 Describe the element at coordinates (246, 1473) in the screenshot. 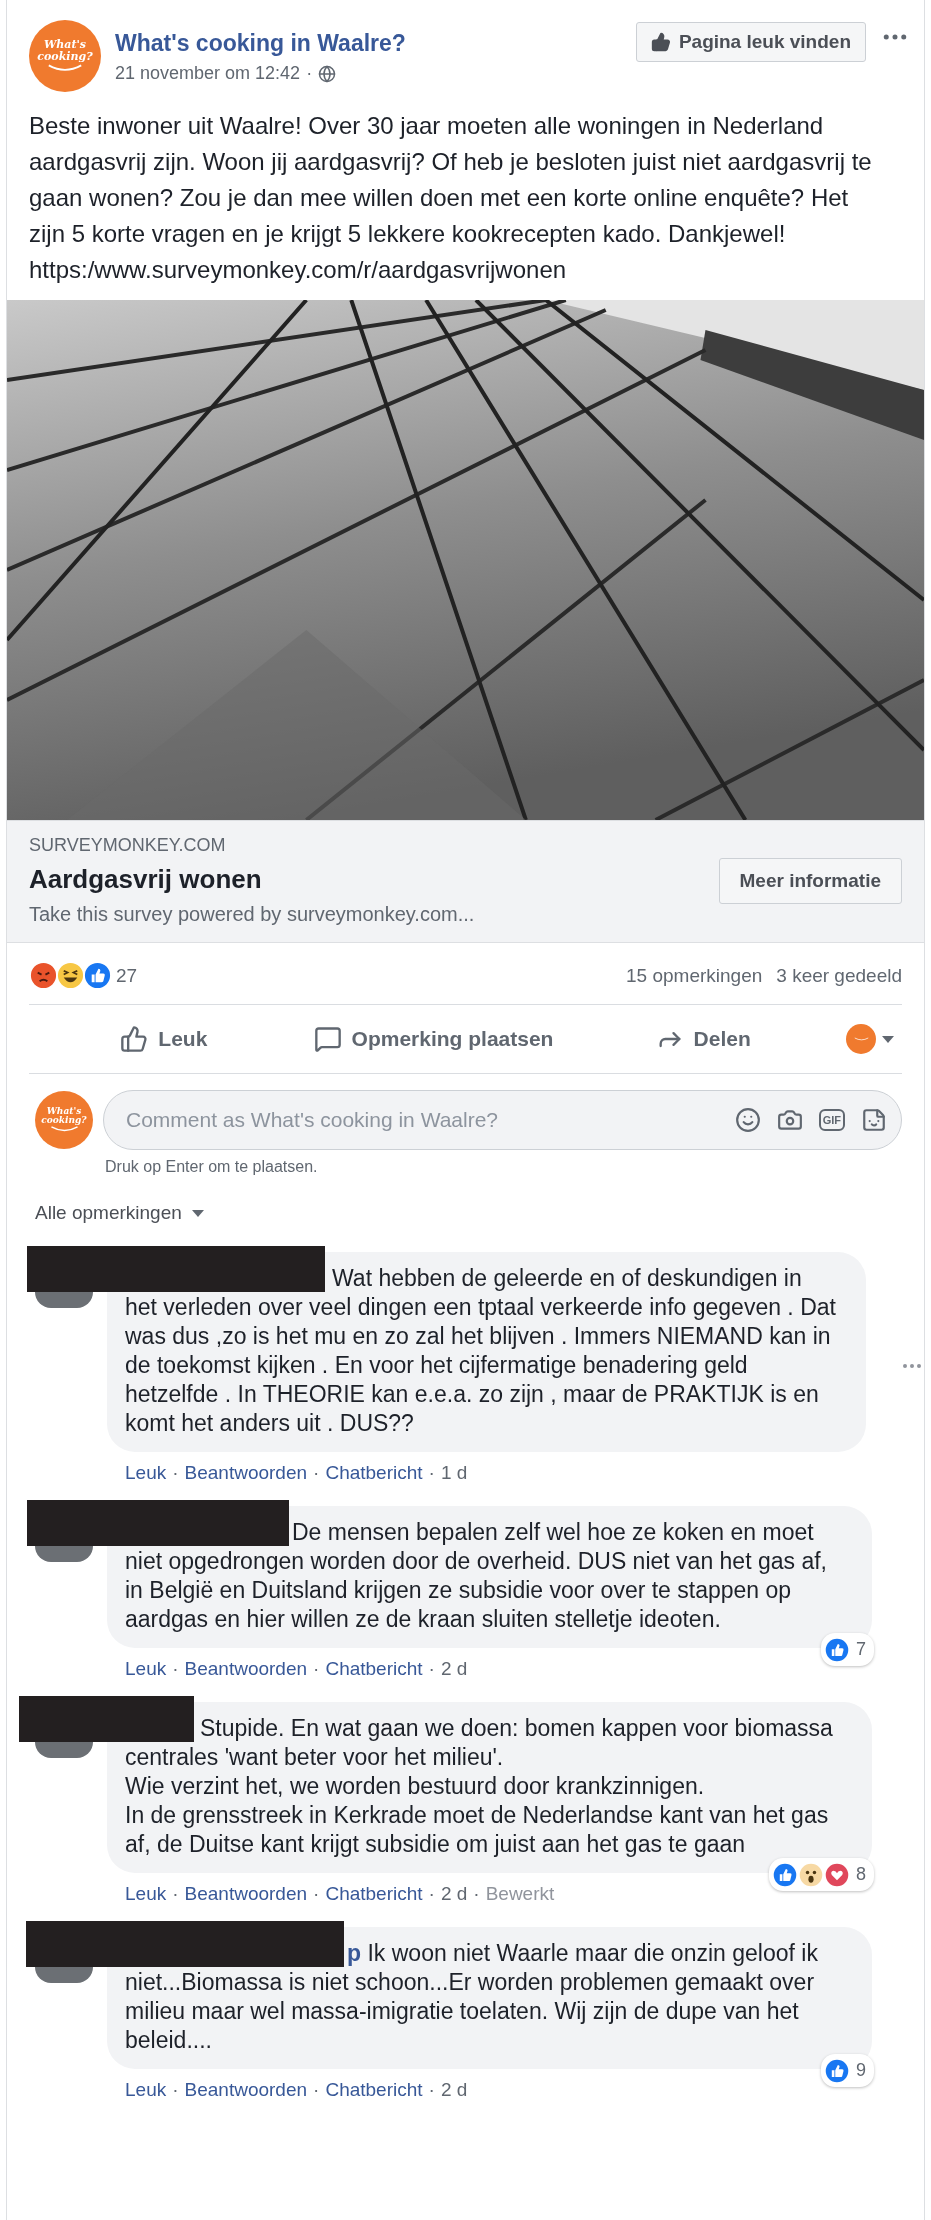

I see `comment-action-link: Beantwoorden` at that location.